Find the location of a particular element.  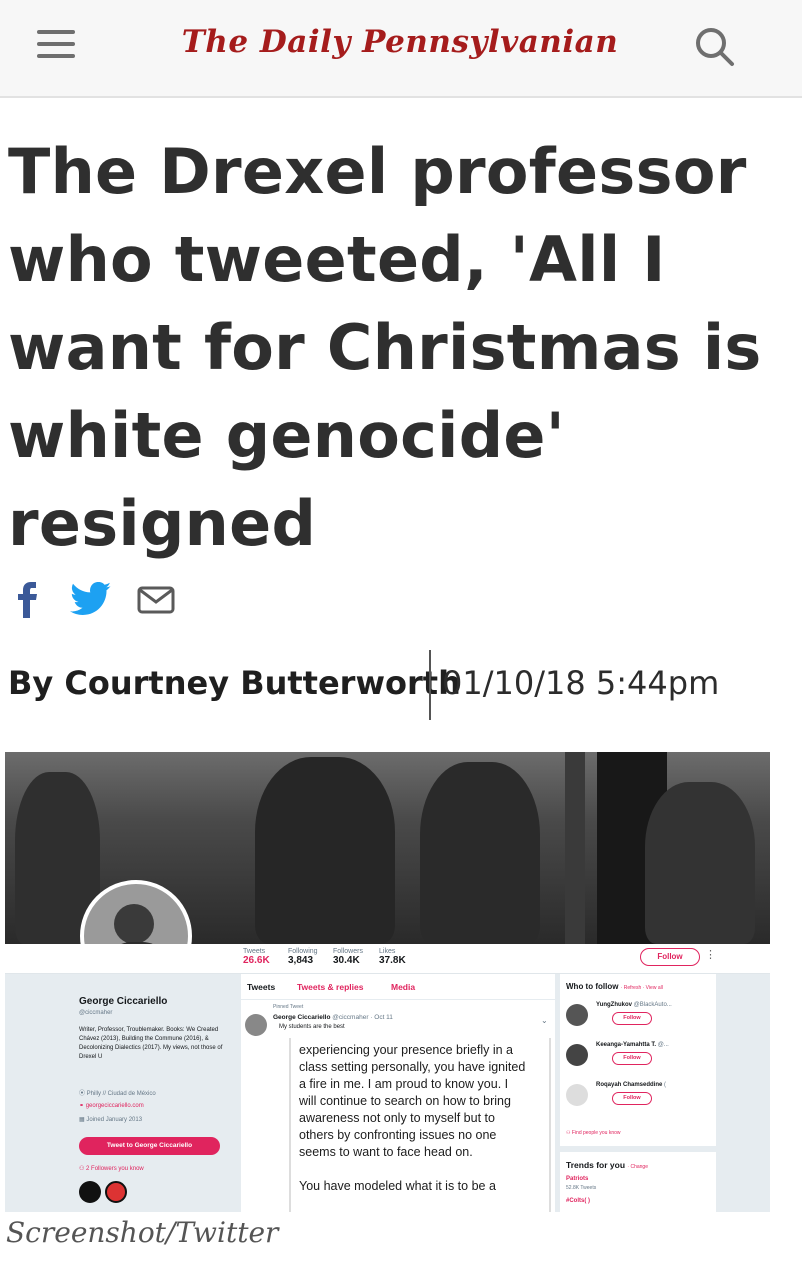

more-options-icon: ⋮ is located at coordinates (710, 954).